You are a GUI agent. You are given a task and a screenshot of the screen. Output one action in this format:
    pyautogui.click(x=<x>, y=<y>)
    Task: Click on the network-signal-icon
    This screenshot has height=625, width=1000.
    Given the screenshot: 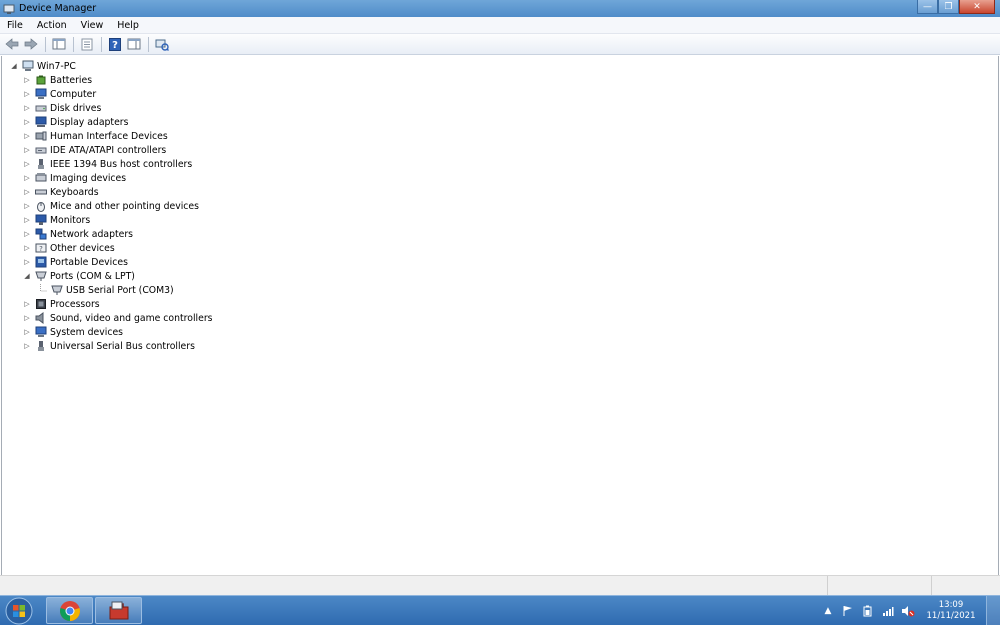 What is the action you would take?
    pyautogui.click(x=888, y=611)
    